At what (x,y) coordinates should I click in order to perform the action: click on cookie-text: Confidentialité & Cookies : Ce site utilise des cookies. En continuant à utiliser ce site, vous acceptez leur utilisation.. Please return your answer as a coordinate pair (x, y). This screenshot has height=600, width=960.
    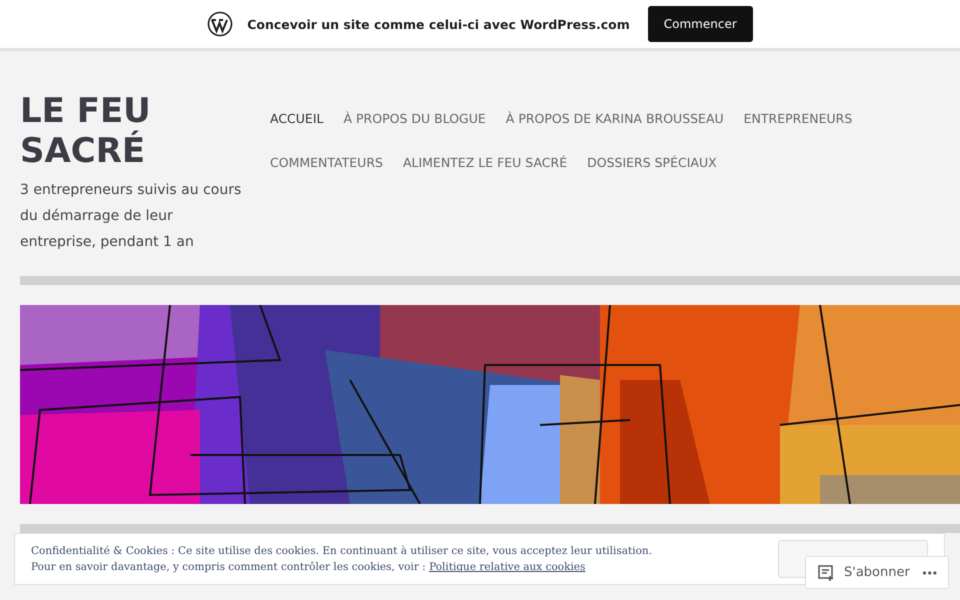
    Looking at the image, I should click on (342, 551).